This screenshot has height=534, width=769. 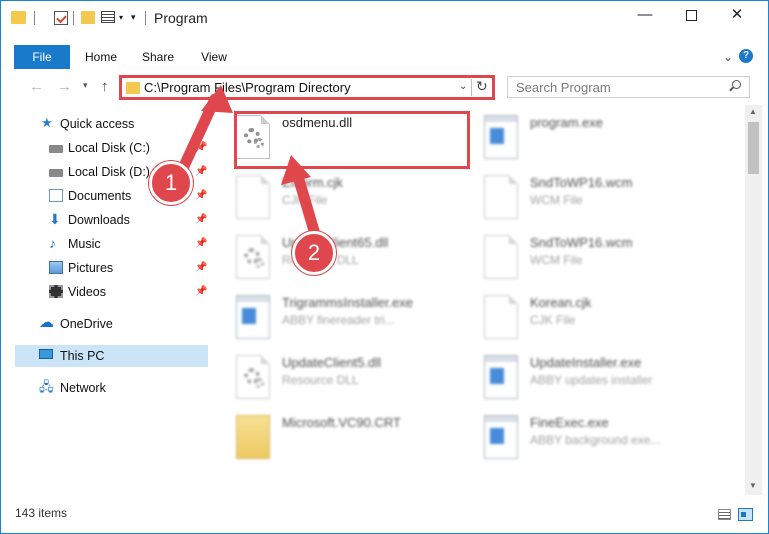 I want to click on annotation-arrows, so click(x=248, y=166).